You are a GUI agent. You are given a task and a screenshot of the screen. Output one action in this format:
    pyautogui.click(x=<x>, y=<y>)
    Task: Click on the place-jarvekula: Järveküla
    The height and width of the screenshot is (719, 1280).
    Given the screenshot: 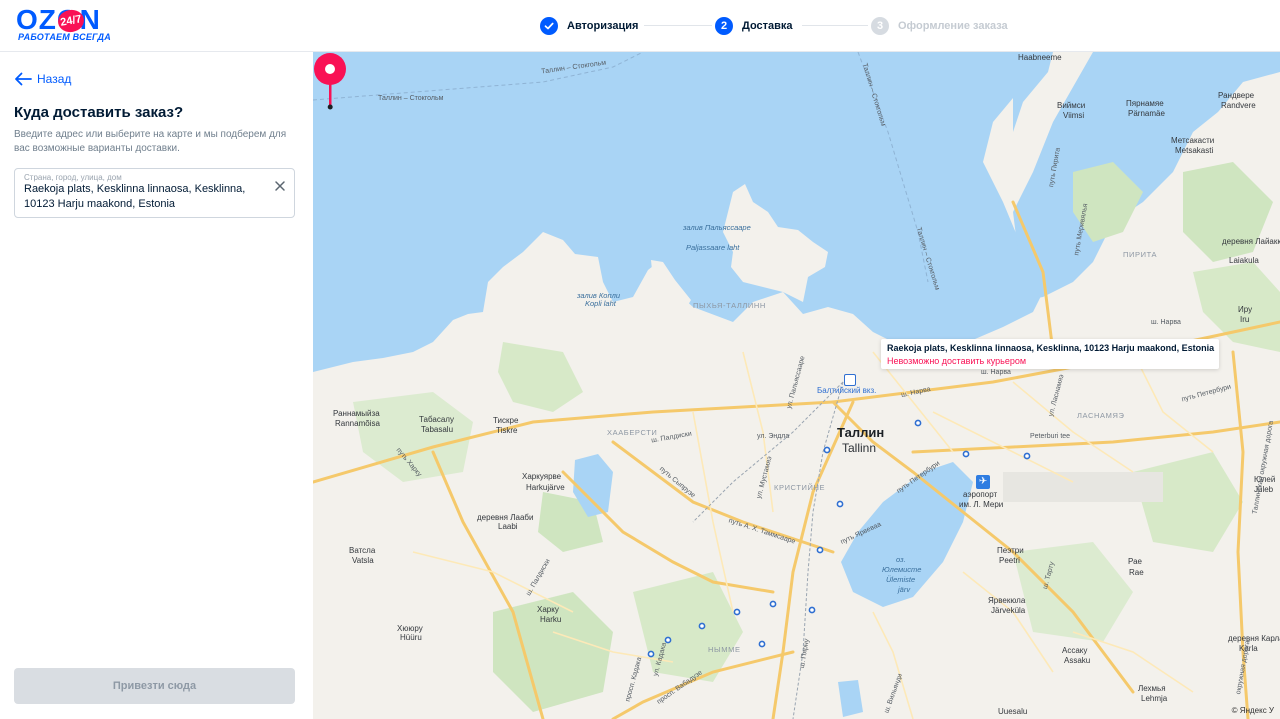 What is the action you would take?
    pyautogui.click(x=1008, y=610)
    